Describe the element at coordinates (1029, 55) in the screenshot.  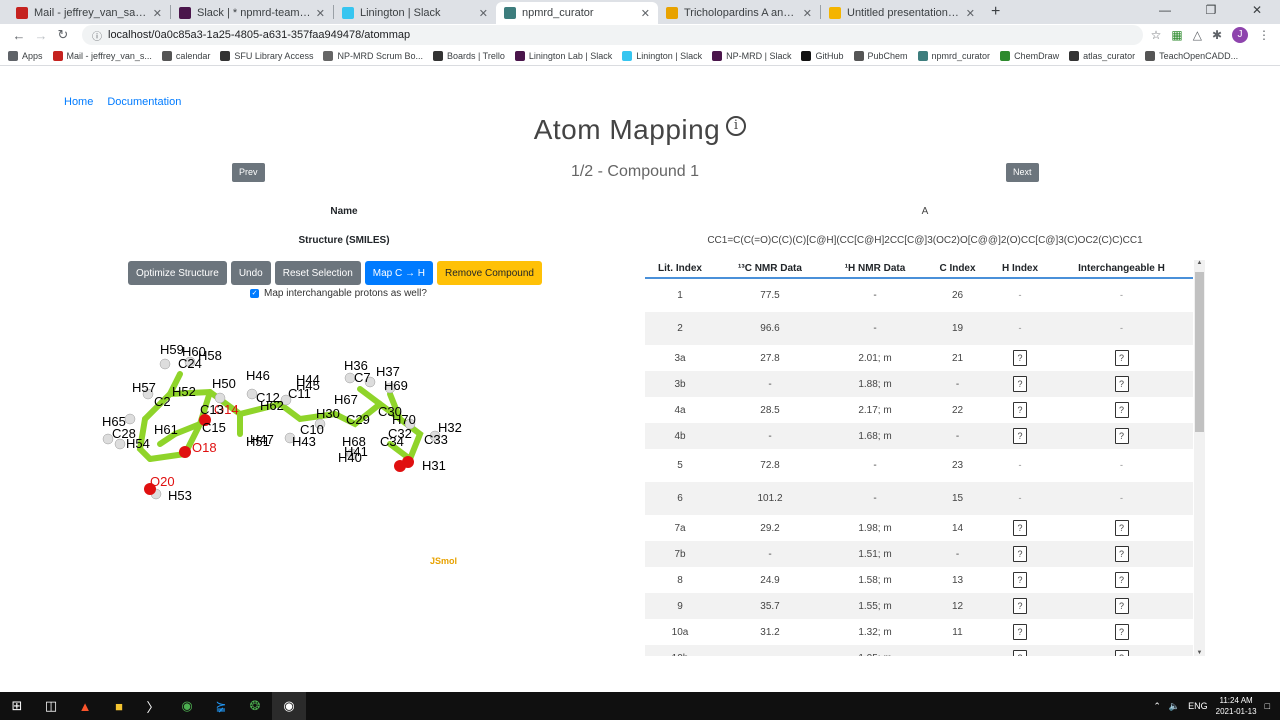
I see `bookmark-item: ChemDraw` at that location.